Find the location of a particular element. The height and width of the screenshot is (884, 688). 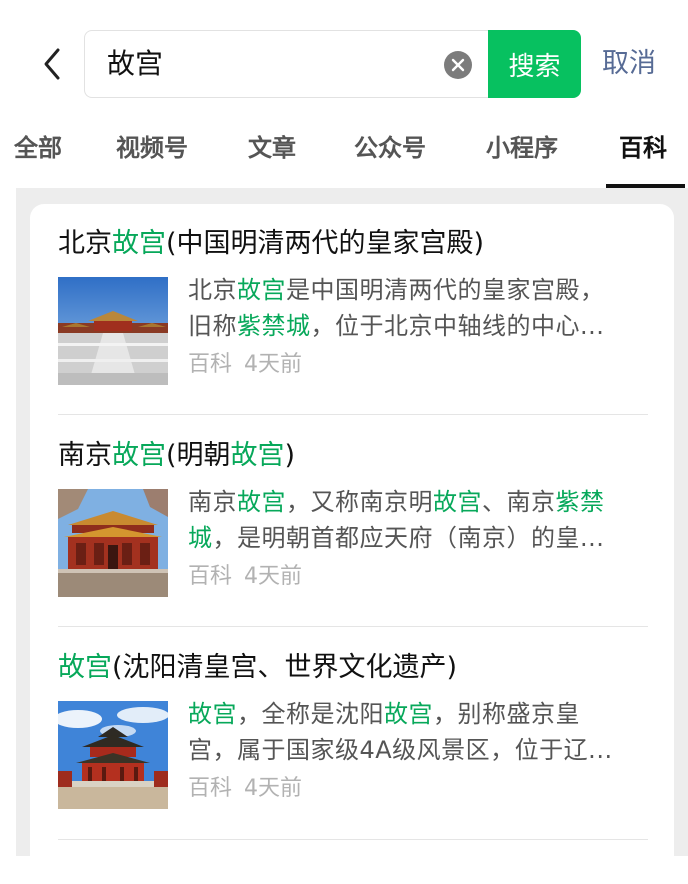

search-input: 故宫 is located at coordinates (286, 64).